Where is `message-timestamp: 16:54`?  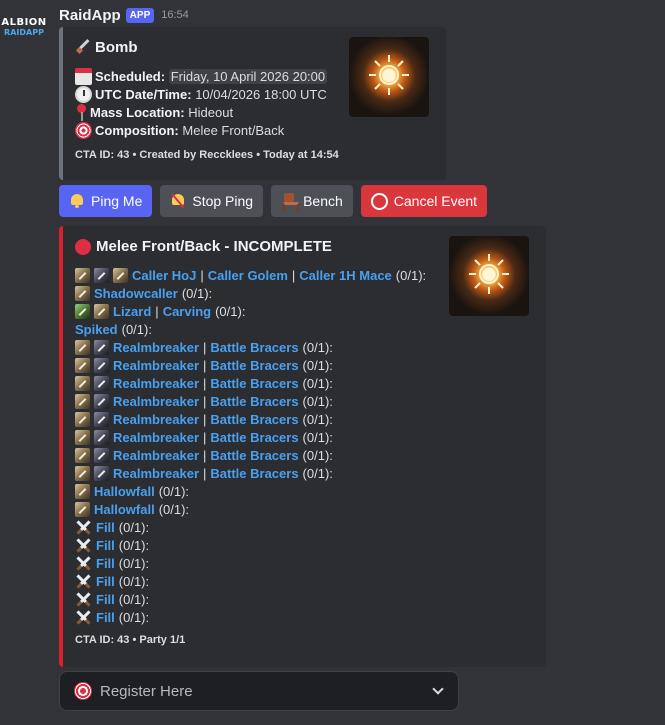
message-timestamp: 16:54 is located at coordinates (175, 15).